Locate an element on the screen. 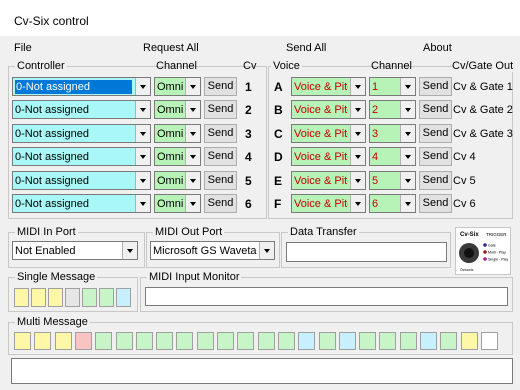  multi-play-led-icon is located at coordinates (485, 252).